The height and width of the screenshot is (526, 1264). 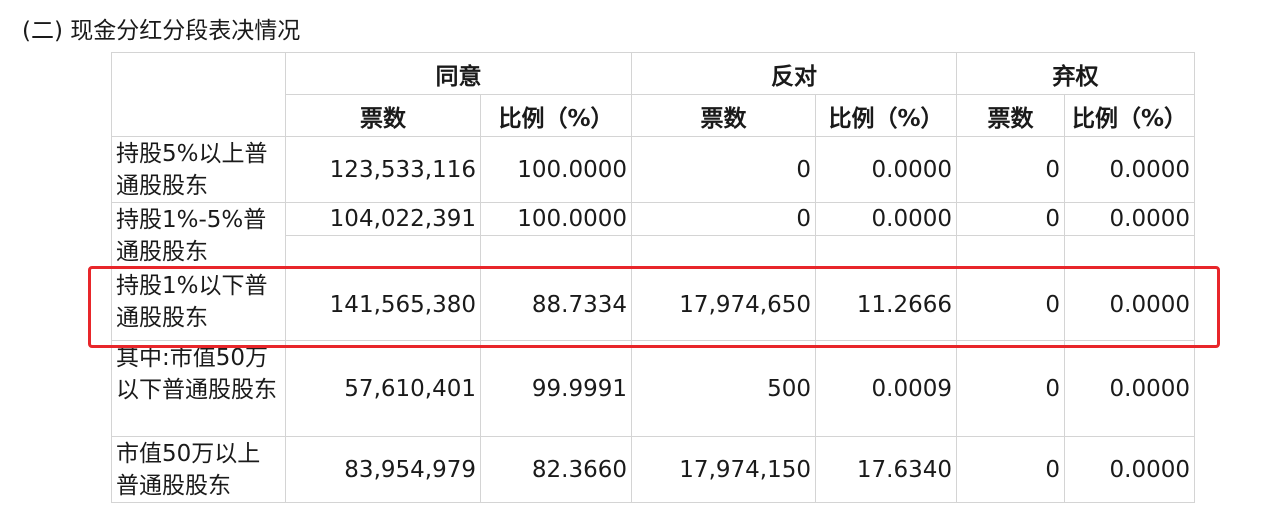 I want to click on row-label-cell: 持股1%-5%普通股股东, so click(x=198, y=235).